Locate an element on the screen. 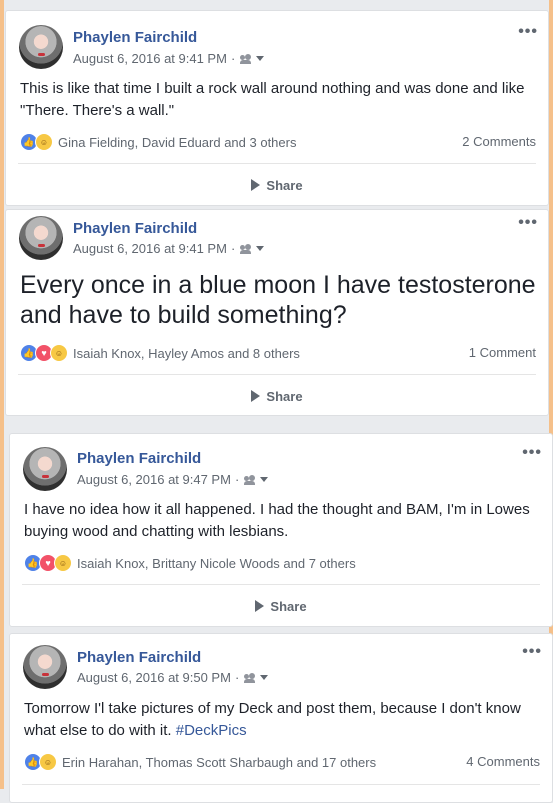  post-timestamp: August 6, 2016 at 9:47 PM is located at coordinates (154, 479).